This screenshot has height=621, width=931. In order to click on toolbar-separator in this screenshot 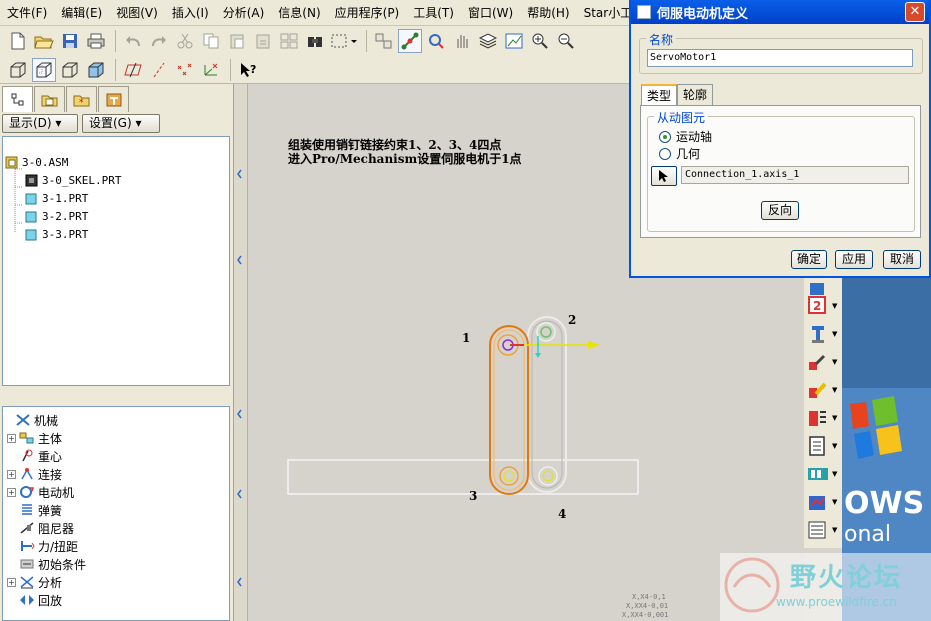, I will do `click(230, 69)`.